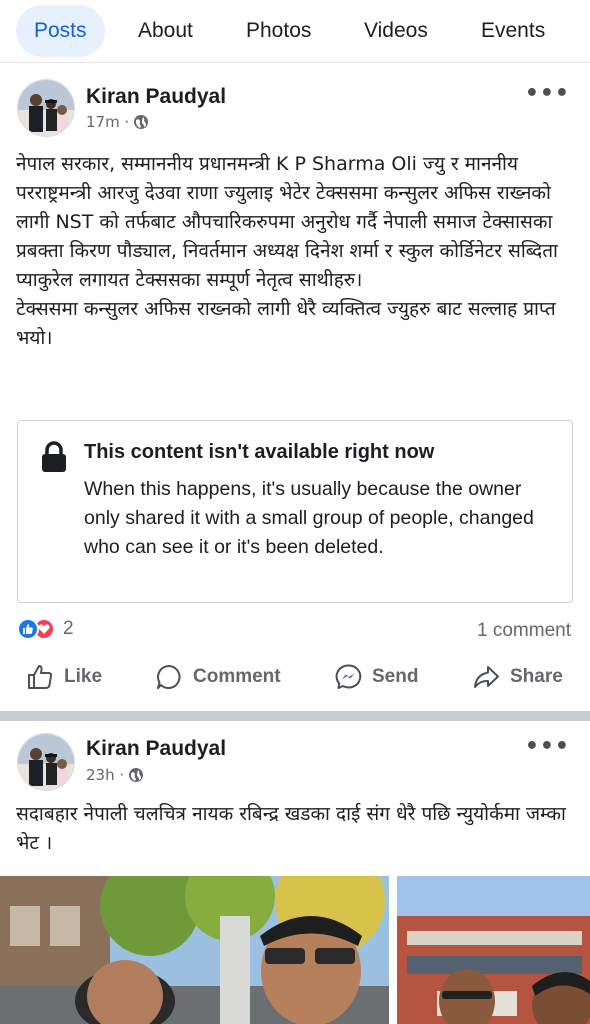 This screenshot has width=590, height=1024. I want to click on post-time: 23h ·, so click(105, 775).